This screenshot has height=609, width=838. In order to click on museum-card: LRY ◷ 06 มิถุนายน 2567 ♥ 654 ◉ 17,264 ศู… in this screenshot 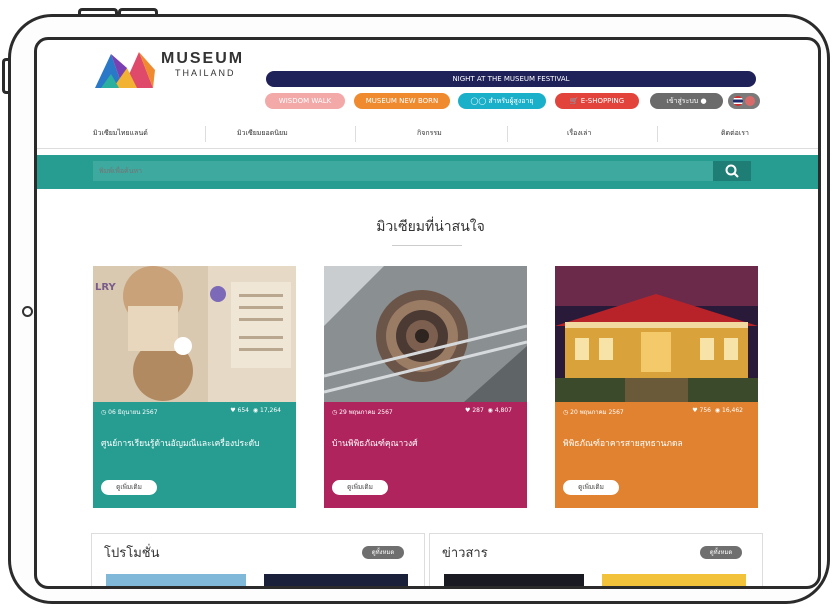, I will do `click(194, 387)`.